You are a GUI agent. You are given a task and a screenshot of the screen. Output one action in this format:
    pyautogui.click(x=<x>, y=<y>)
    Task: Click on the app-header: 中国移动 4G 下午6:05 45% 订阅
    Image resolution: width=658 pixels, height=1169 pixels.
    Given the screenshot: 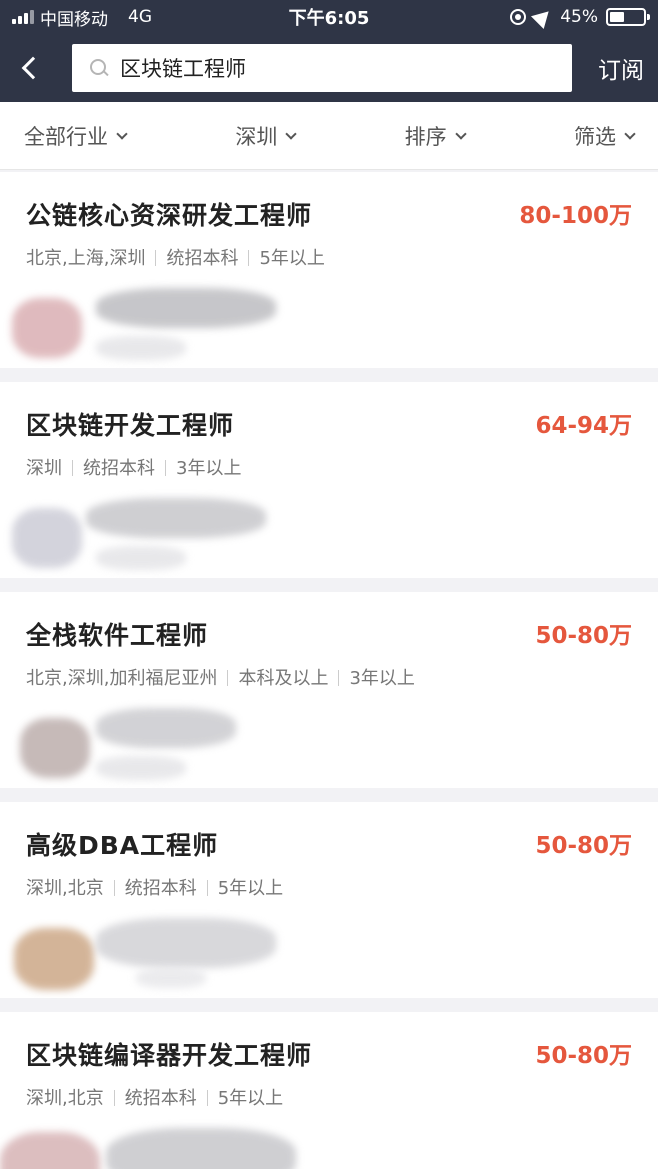 What is the action you would take?
    pyautogui.click(x=329, y=51)
    